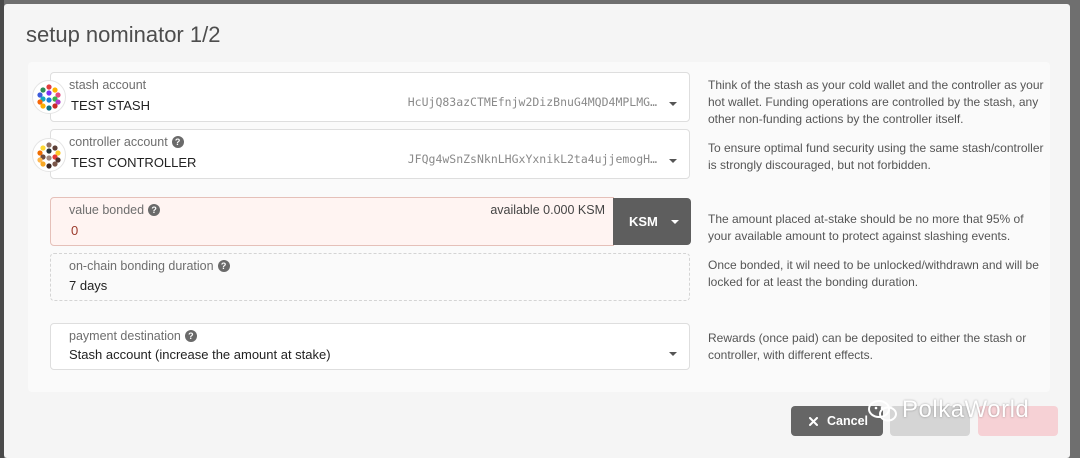 The width and height of the screenshot is (1080, 458). Describe the element at coordinates (847, 421) in the screenshot. I see `cancel-label: Cancel` at that location.